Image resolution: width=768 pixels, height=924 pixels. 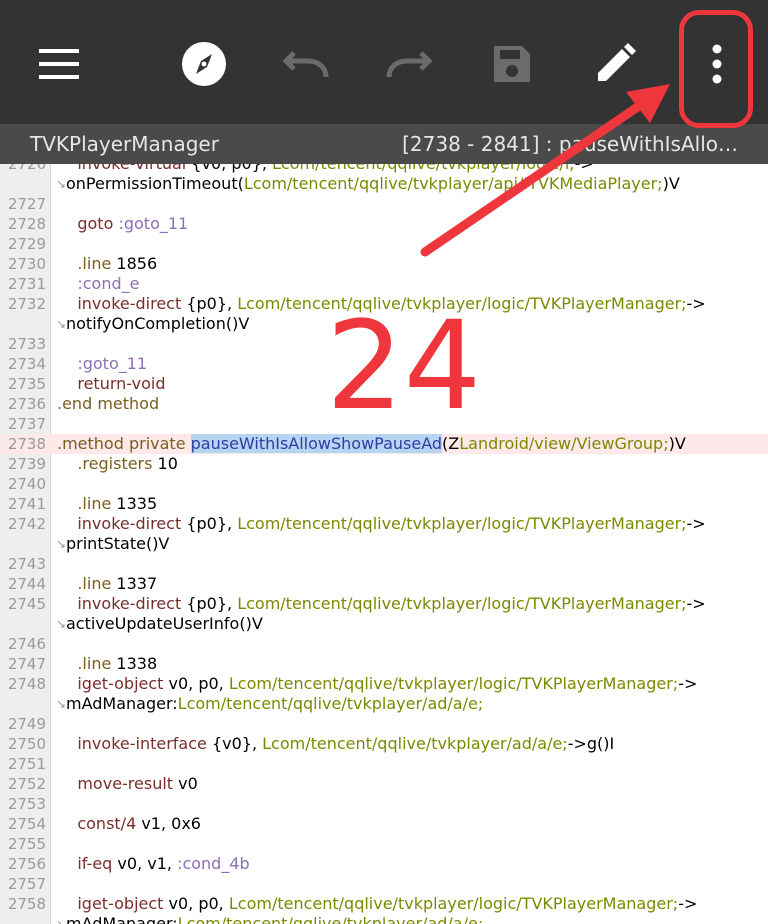 What do you see at coordinates (404, 366) in the screenshot?
I see `annotation-step-number: 24` at bounding box center [404, 366].